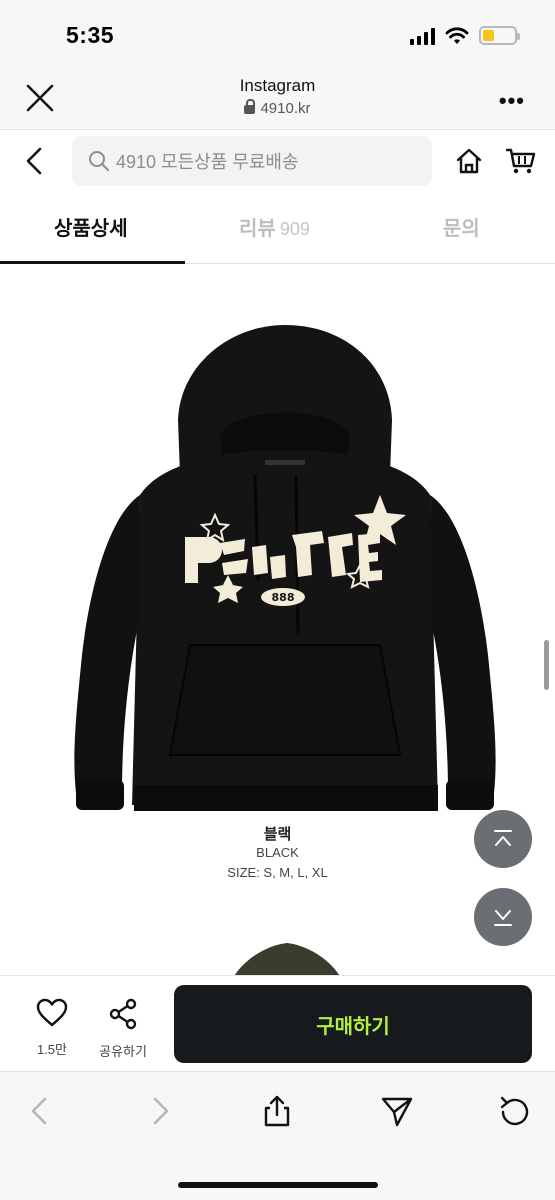 The height and width of the screenshot is (1200, 555). Describe the element at coordinates (397, 1111) in the screenshot. I see `send-icon` at that location.